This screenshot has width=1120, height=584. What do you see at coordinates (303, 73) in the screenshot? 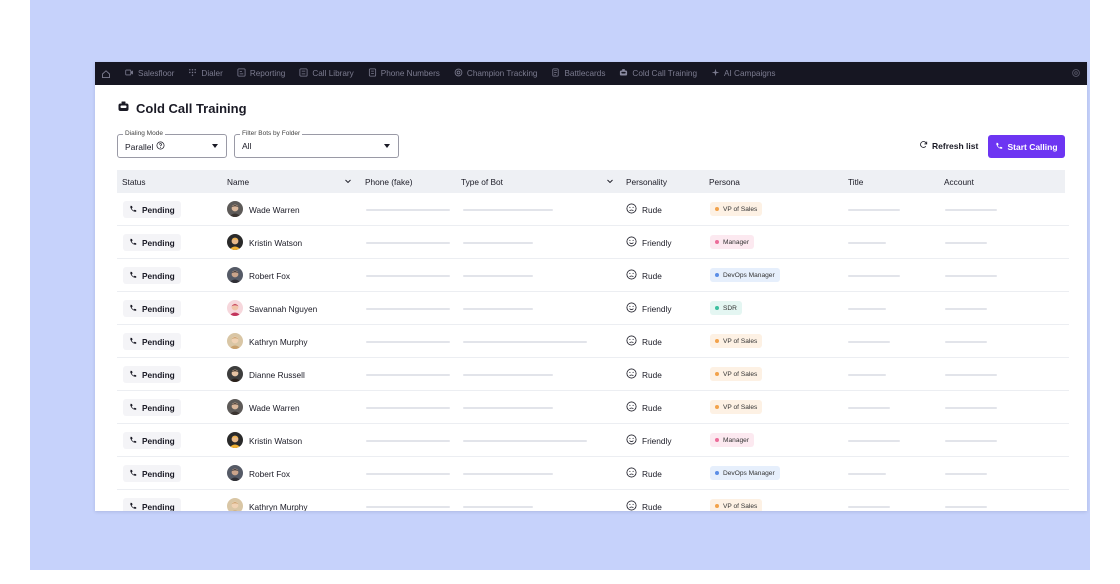
I see `library-icon` at bounding box center [303, 73].